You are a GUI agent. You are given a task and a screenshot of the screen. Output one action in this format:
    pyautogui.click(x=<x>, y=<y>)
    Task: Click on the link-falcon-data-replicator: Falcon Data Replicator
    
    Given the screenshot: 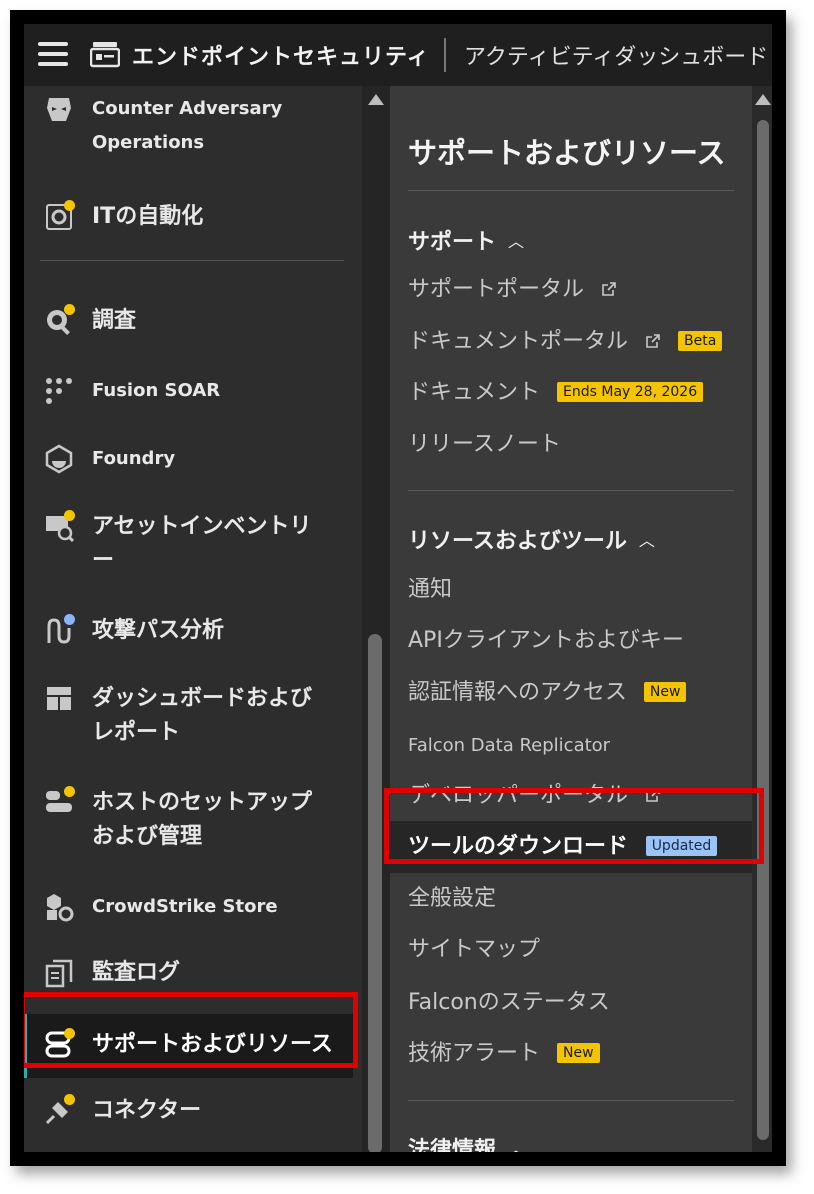 What is the action you would take?
    pyautogui.click(x=509, y=746)
    